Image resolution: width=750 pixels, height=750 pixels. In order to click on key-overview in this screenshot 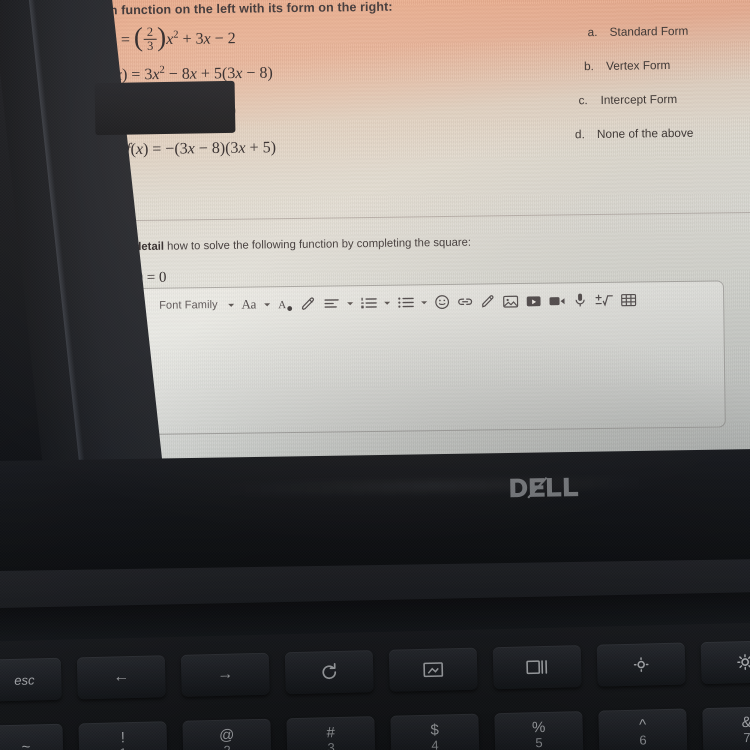, I will do `click(537, 667)`.